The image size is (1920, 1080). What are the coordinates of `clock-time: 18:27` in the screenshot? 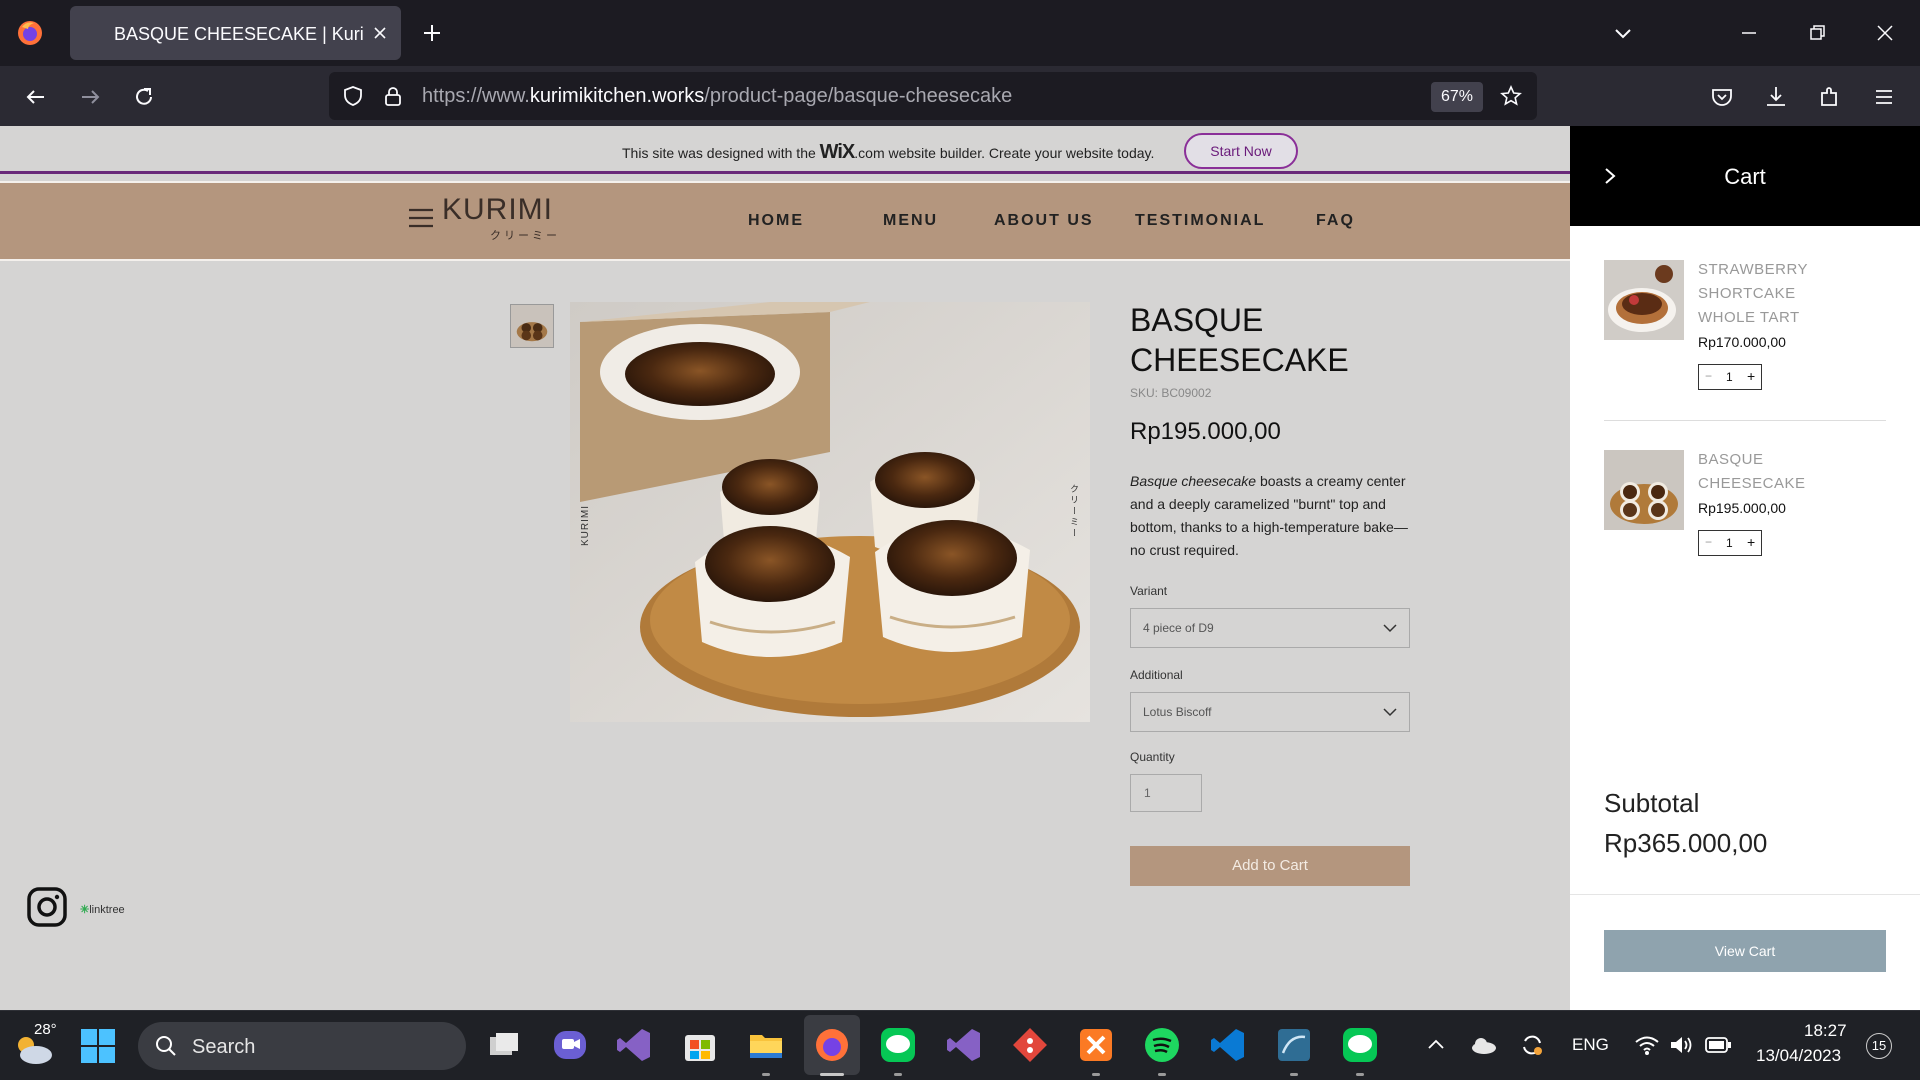 It's located at (1825, 1031).